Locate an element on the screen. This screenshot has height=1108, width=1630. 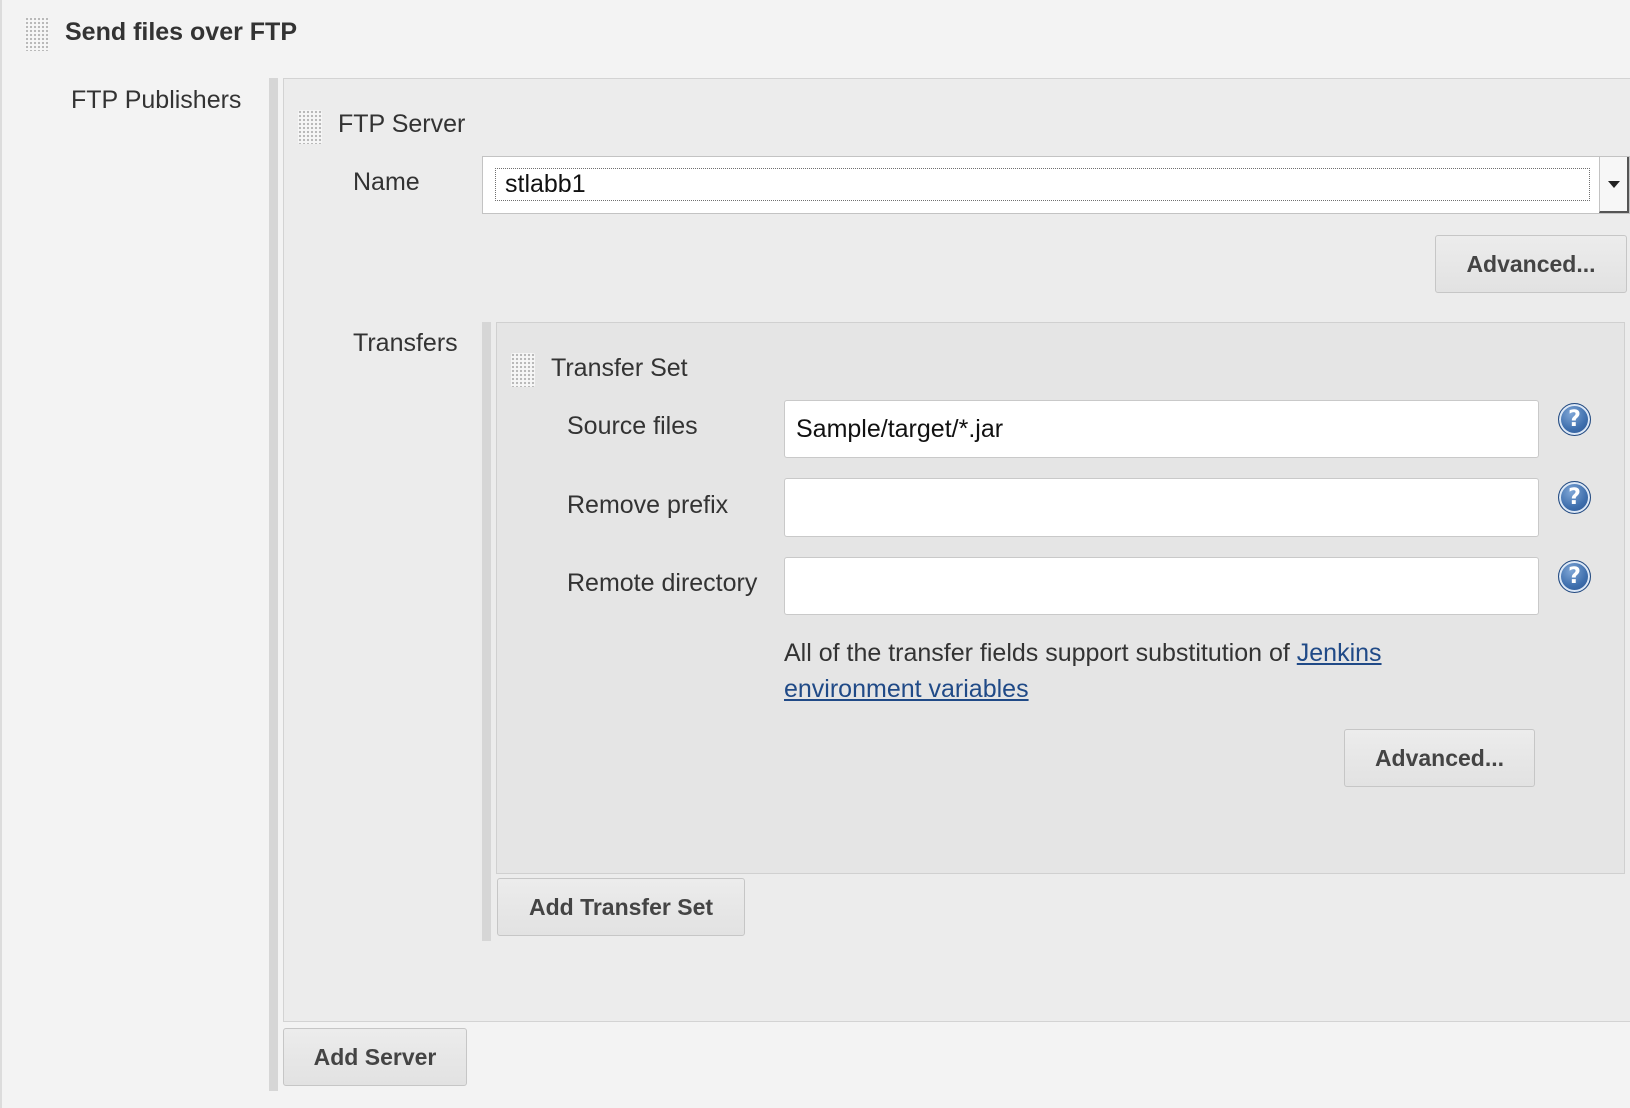
section-title: Send files over FTP is located at coordinates (181, 32).